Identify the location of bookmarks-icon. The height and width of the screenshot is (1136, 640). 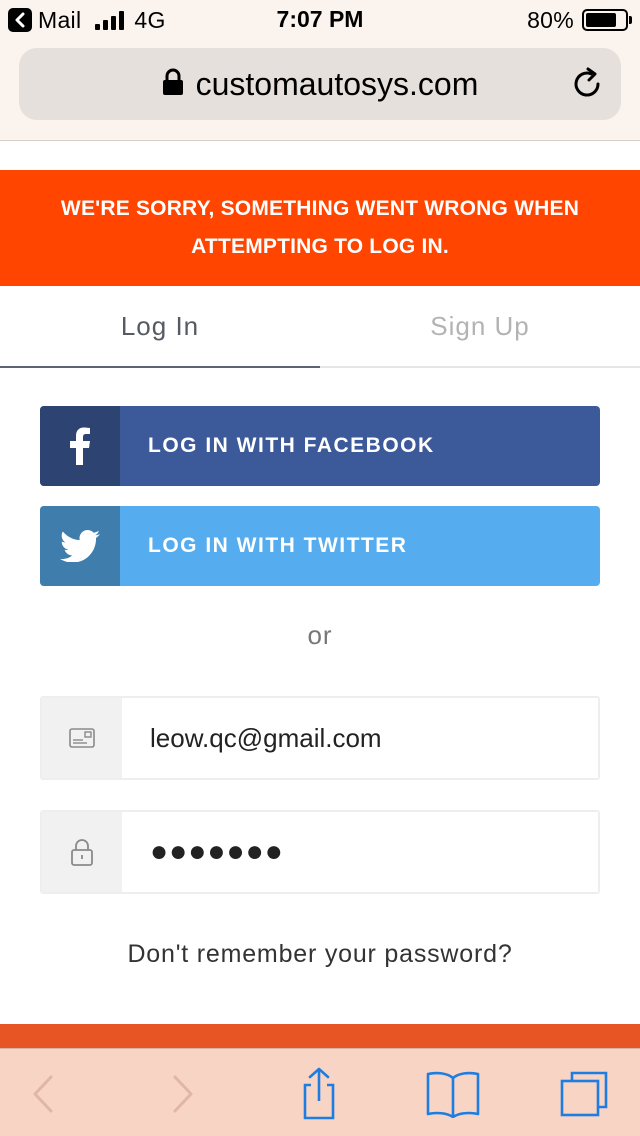
(453, 1094).